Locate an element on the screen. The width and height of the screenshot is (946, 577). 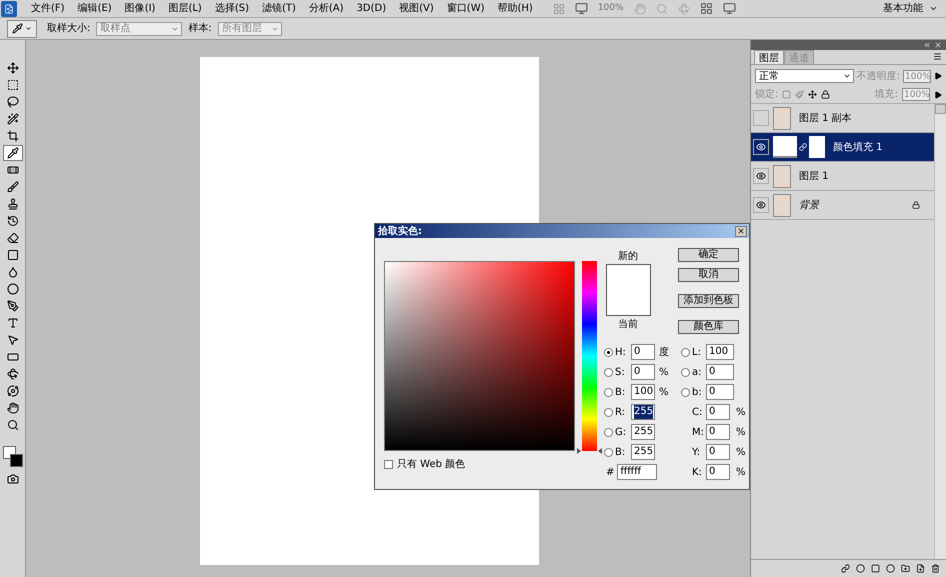
unit-label: 度 is located at coordinates (664, 353).